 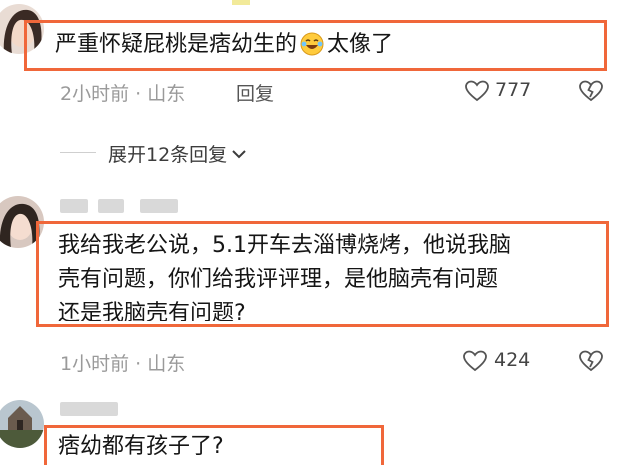 I want to click on comment-meta: 1小时前 · 山东, so click(x=123, y=364).